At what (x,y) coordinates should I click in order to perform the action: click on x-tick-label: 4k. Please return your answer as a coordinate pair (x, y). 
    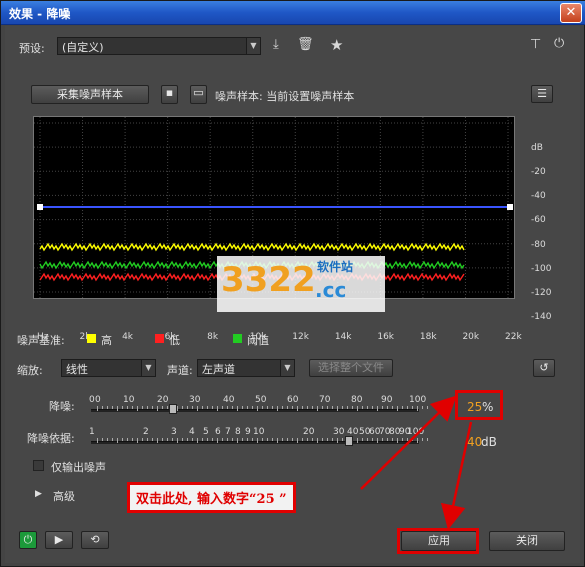
    Looking at the image, I should click on (128, 337).